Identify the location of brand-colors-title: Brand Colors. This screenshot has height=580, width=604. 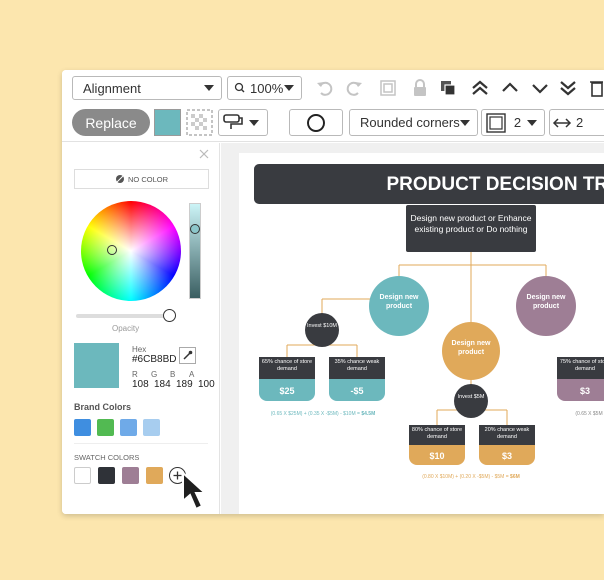
(103, 407).